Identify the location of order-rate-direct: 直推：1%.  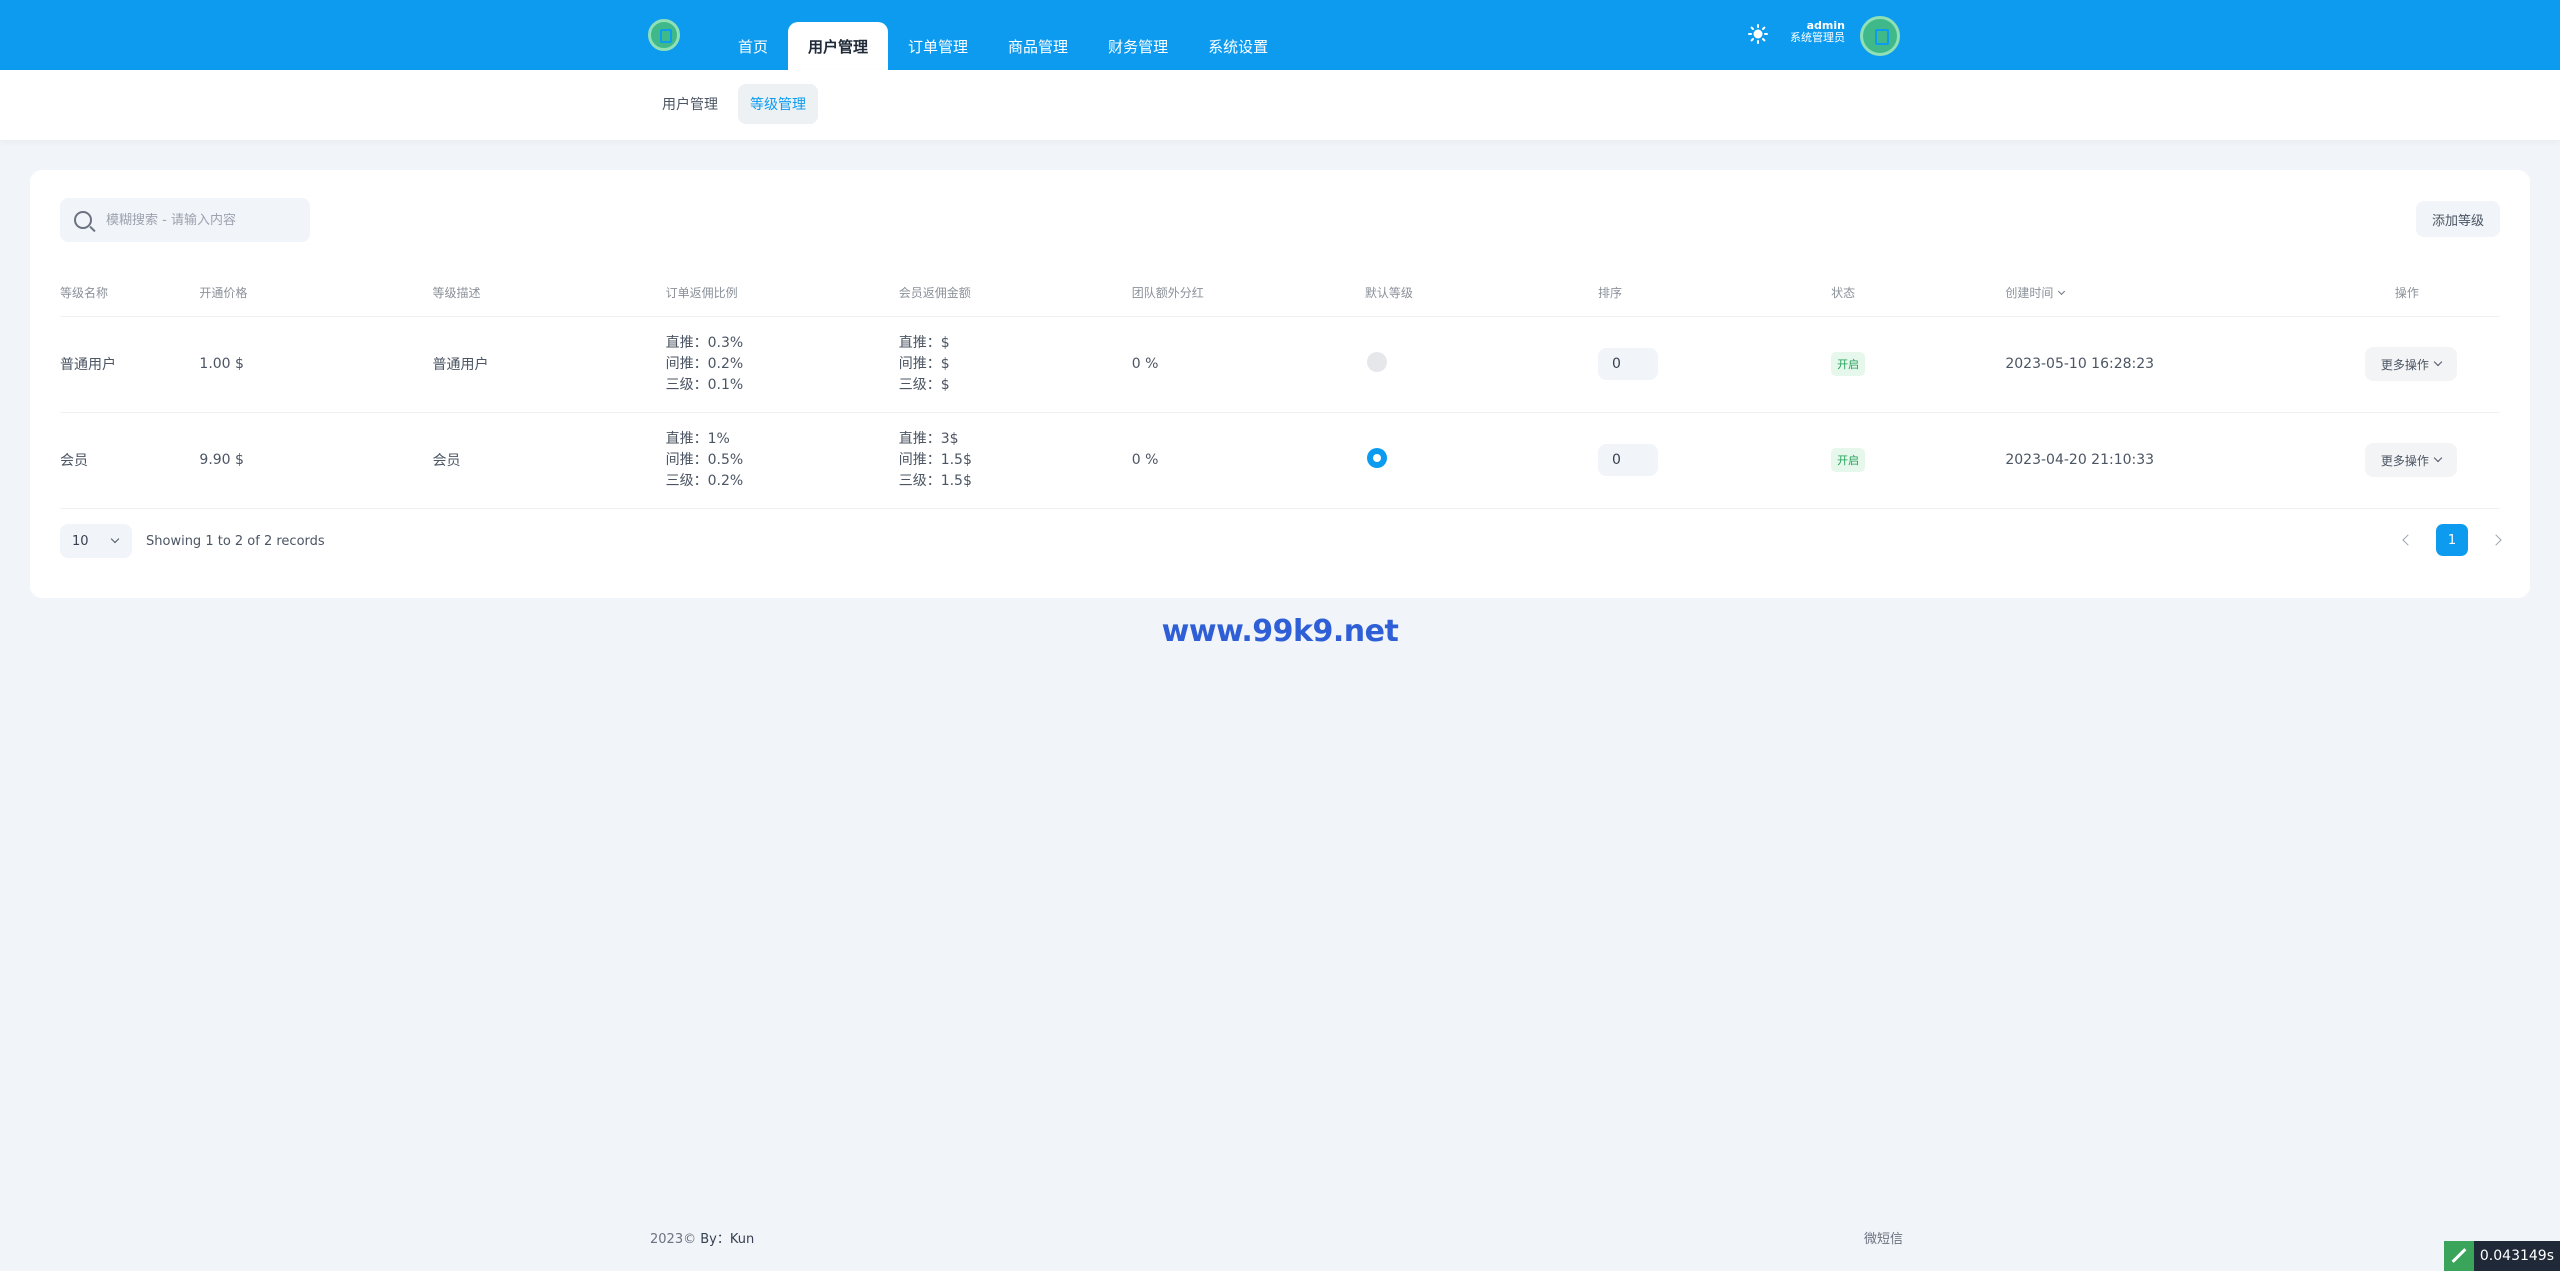
(697, 438).